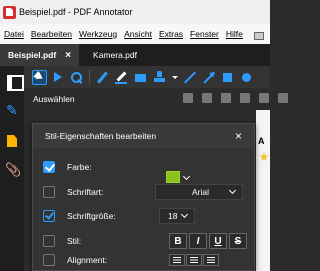  Describe the element at coordinates (87, 260) in the screenshot. I see `alignment-label: Alignment:` at that location.